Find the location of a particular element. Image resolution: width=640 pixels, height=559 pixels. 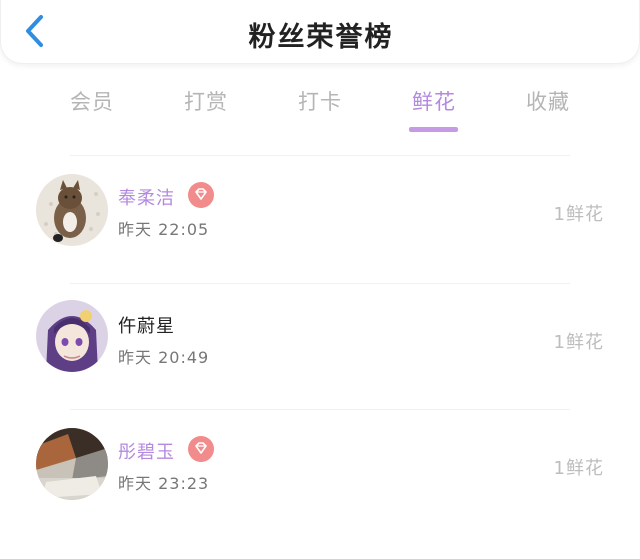

user-name: 彤碧玉 is located at coordinates (146, 451).